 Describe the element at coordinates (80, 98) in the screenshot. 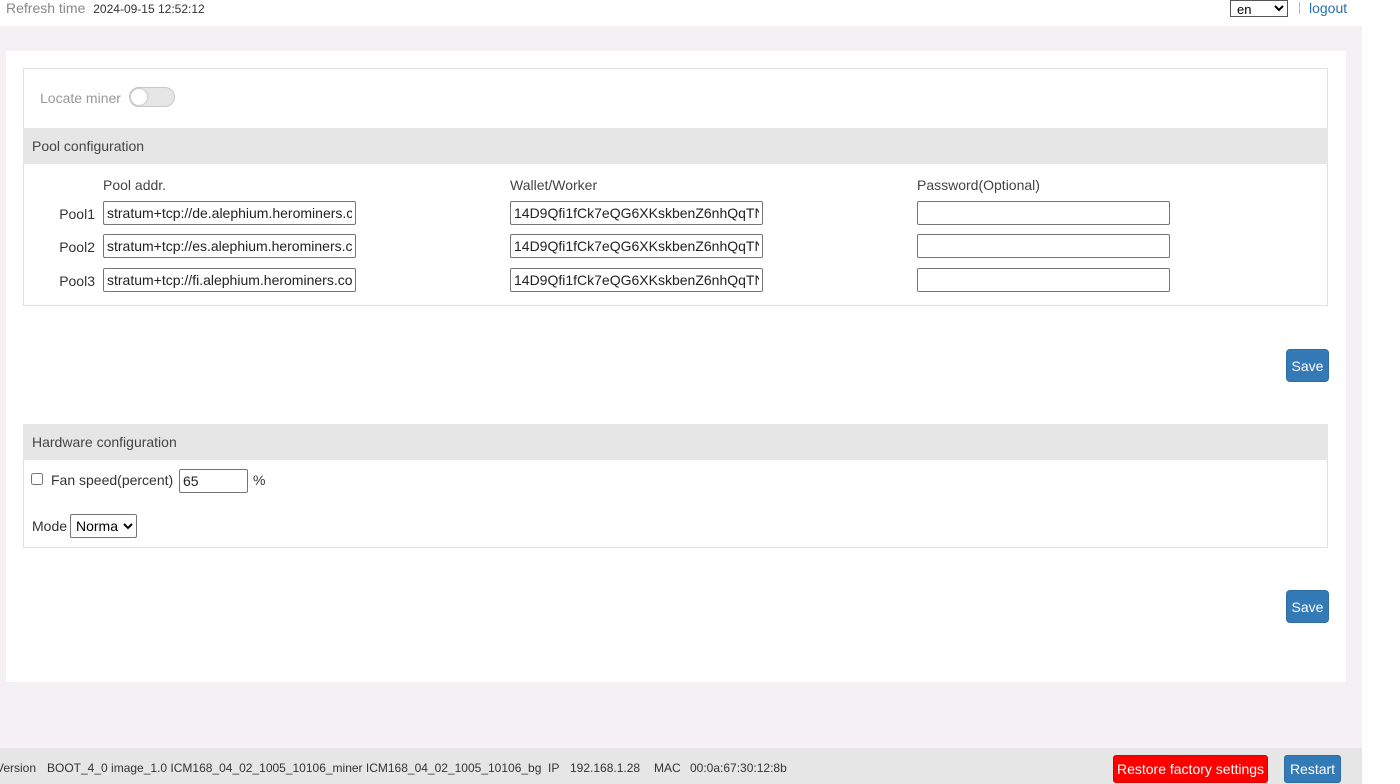

I see `locate-miner-label: Locate miner` at that location.